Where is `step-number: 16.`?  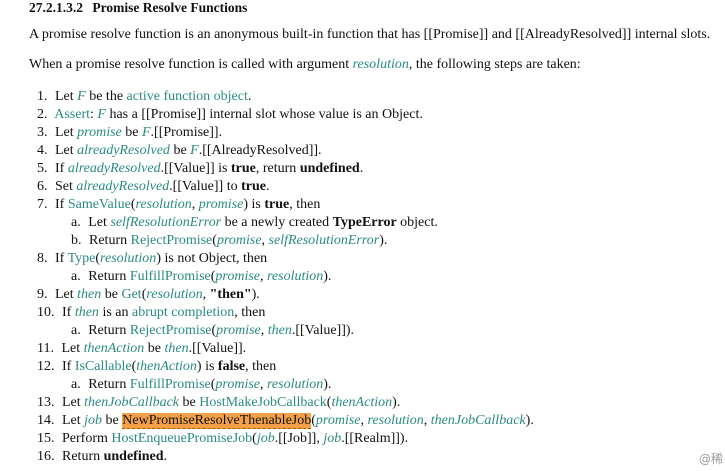
step-number: 16. is located at coordinates (46, 456).